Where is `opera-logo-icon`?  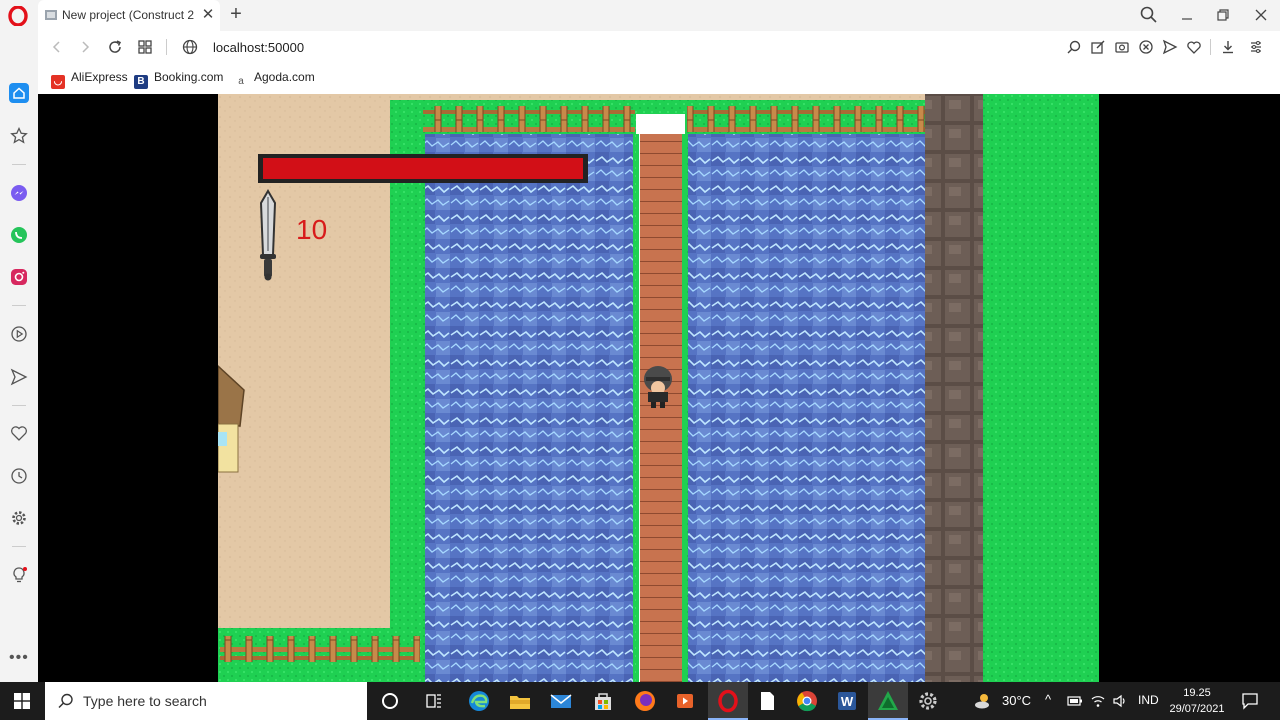 opera-logo-icon is located at coordinates (18, 16).